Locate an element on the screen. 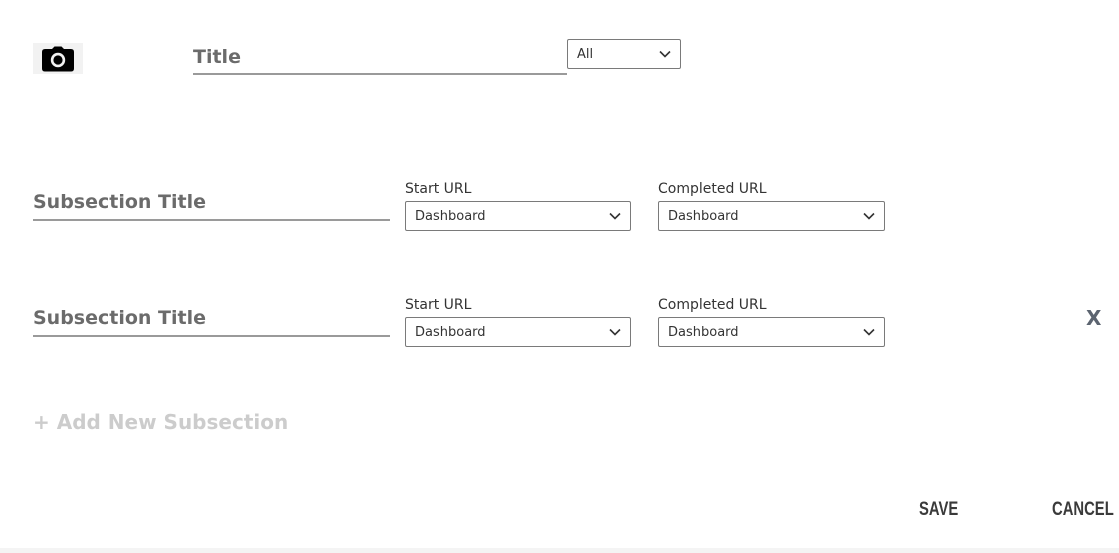  bottom-divider is located at coordinates (559, 550).